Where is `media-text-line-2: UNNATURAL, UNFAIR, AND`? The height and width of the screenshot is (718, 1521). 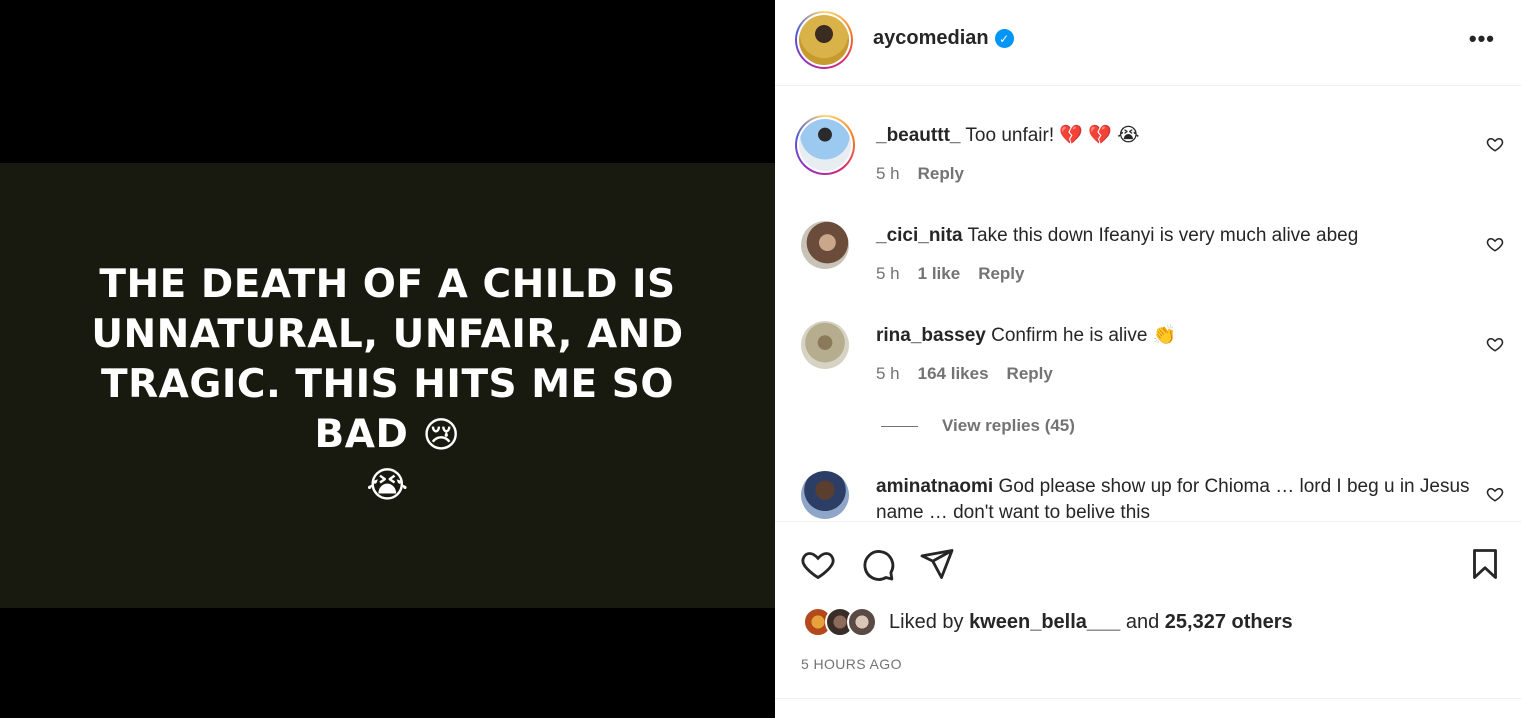 media-text-line-2: UNNATURAL, UNFAIR, AND is located at coordinates (387, 334).